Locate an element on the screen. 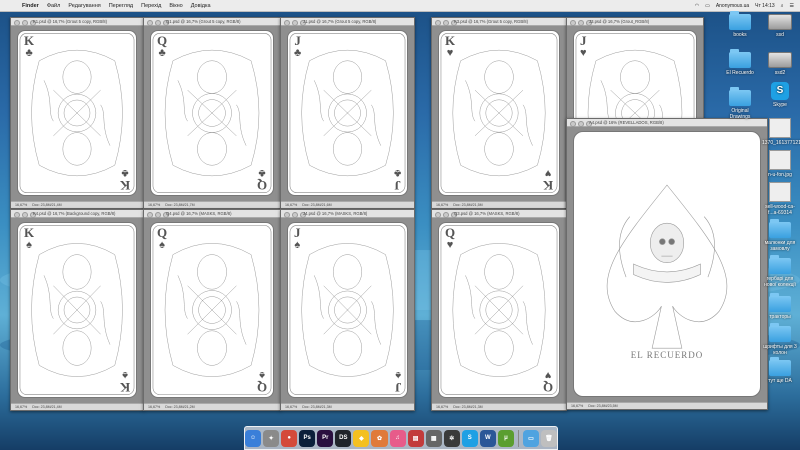 Image resolution: width=800 pixels, height=450 pixels. torrent-icon: μ is located at coordinates (505, 438).